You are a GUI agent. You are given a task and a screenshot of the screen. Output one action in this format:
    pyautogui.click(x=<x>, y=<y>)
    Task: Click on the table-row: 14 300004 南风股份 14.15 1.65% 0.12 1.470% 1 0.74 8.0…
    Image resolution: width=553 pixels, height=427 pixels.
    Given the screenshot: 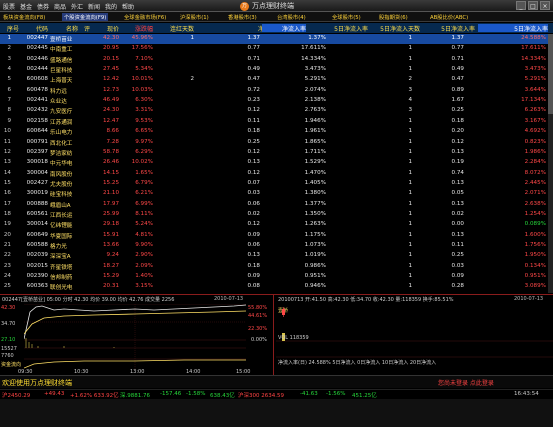 What is the action you would take?
    pyautogui.click(x=276, y=174)
    